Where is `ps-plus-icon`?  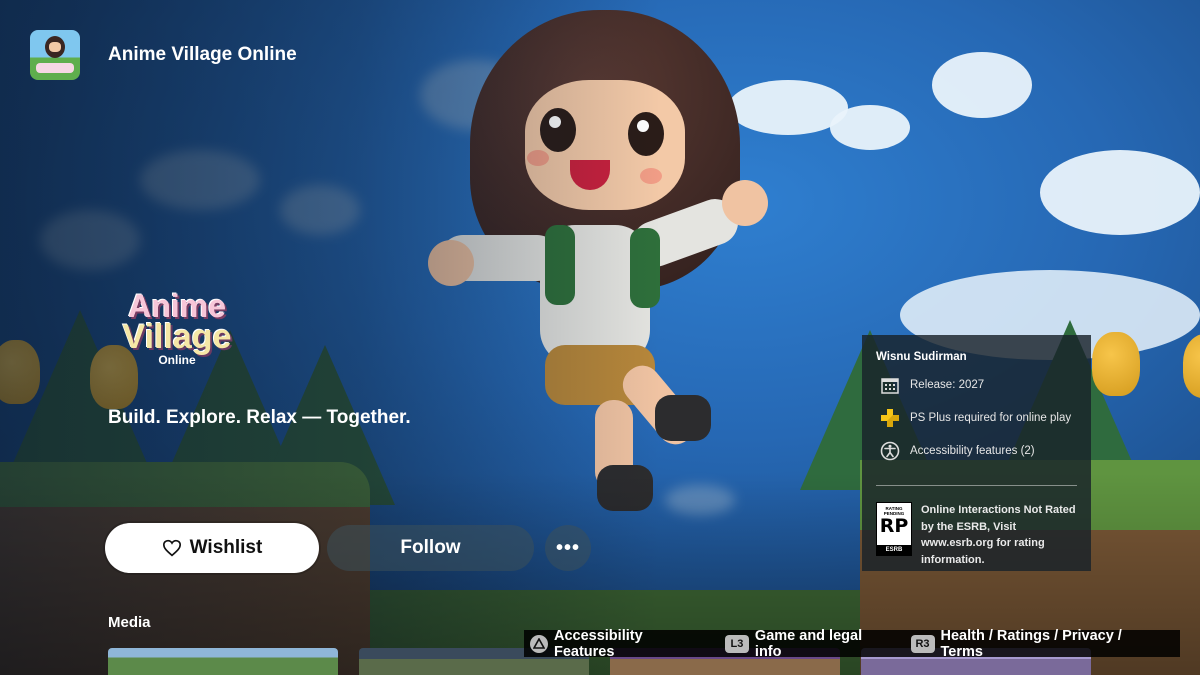
ps-plus-icon is located at coordinates (890, 418).